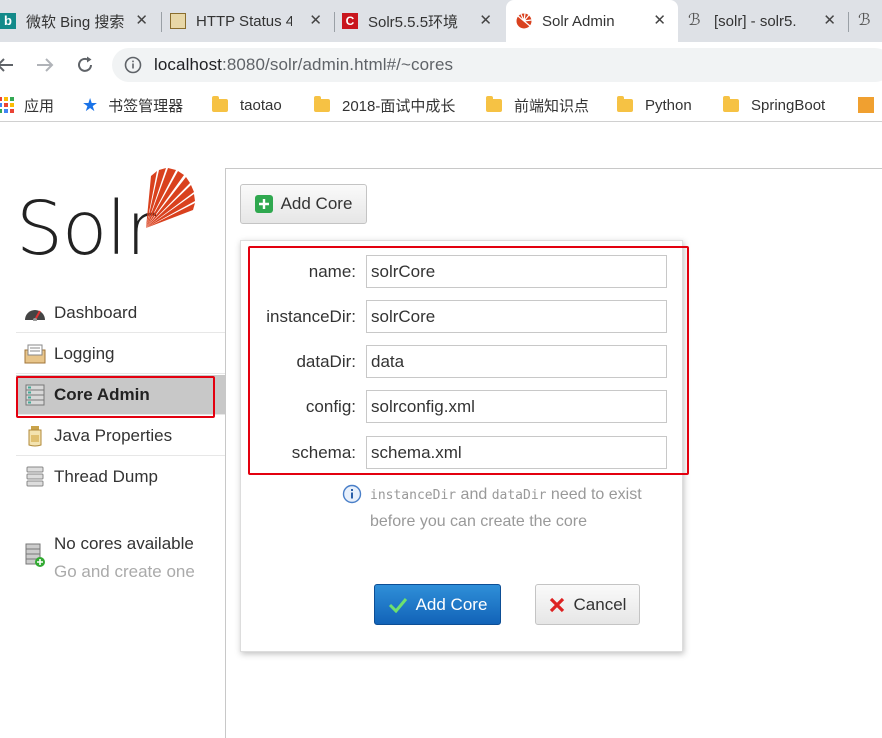  What do you see at coordinates (247, 105) in the screenshot?
I see `bookmark-folder-taotao: taotao` at bounding box center [247, 105].